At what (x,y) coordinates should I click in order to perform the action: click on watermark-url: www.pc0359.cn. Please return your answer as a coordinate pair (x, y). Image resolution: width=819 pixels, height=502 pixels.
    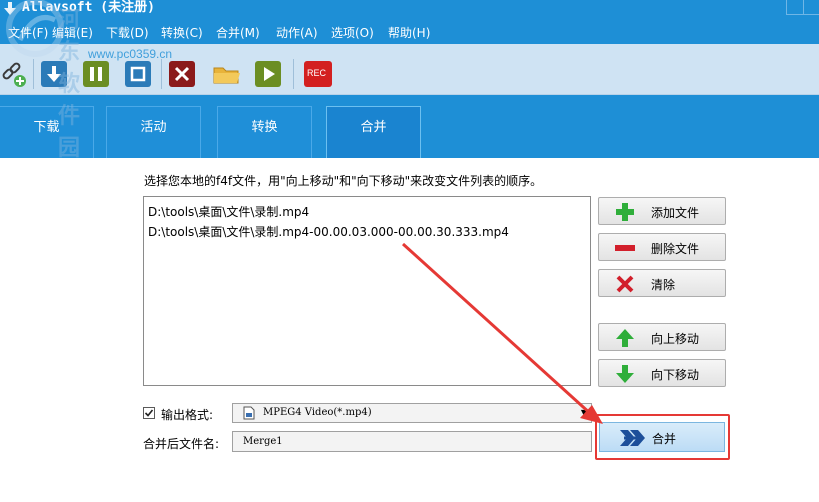
    Looking at the image, I should click on (130, 54).